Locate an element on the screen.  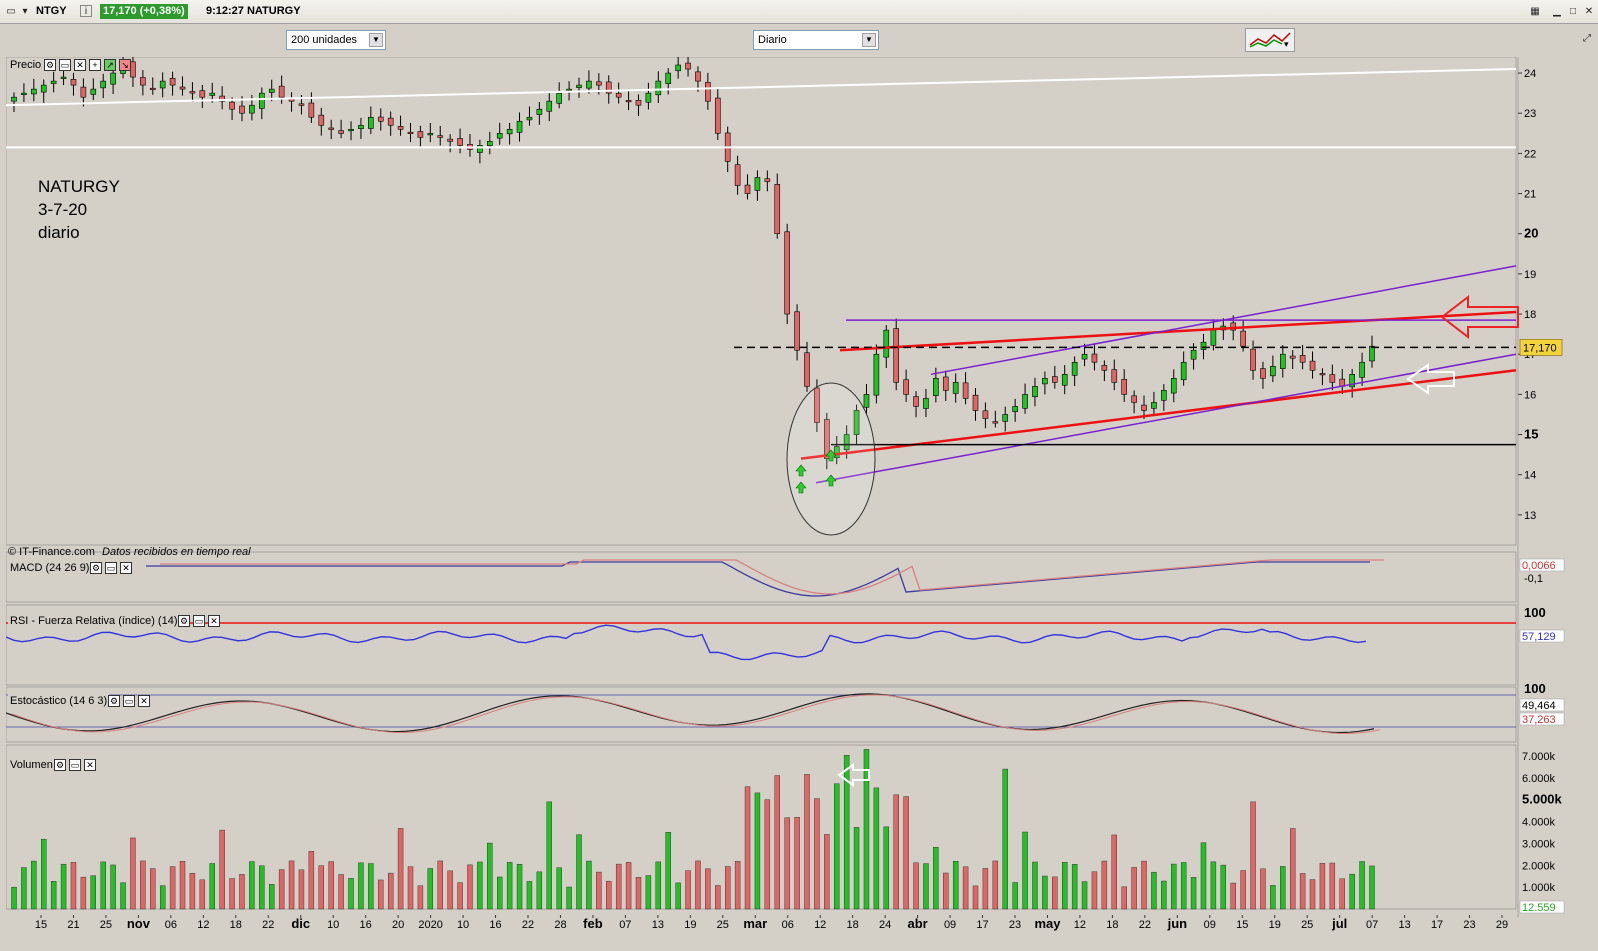
x-tick-label: 15 is located at coordinates (1242, 925).